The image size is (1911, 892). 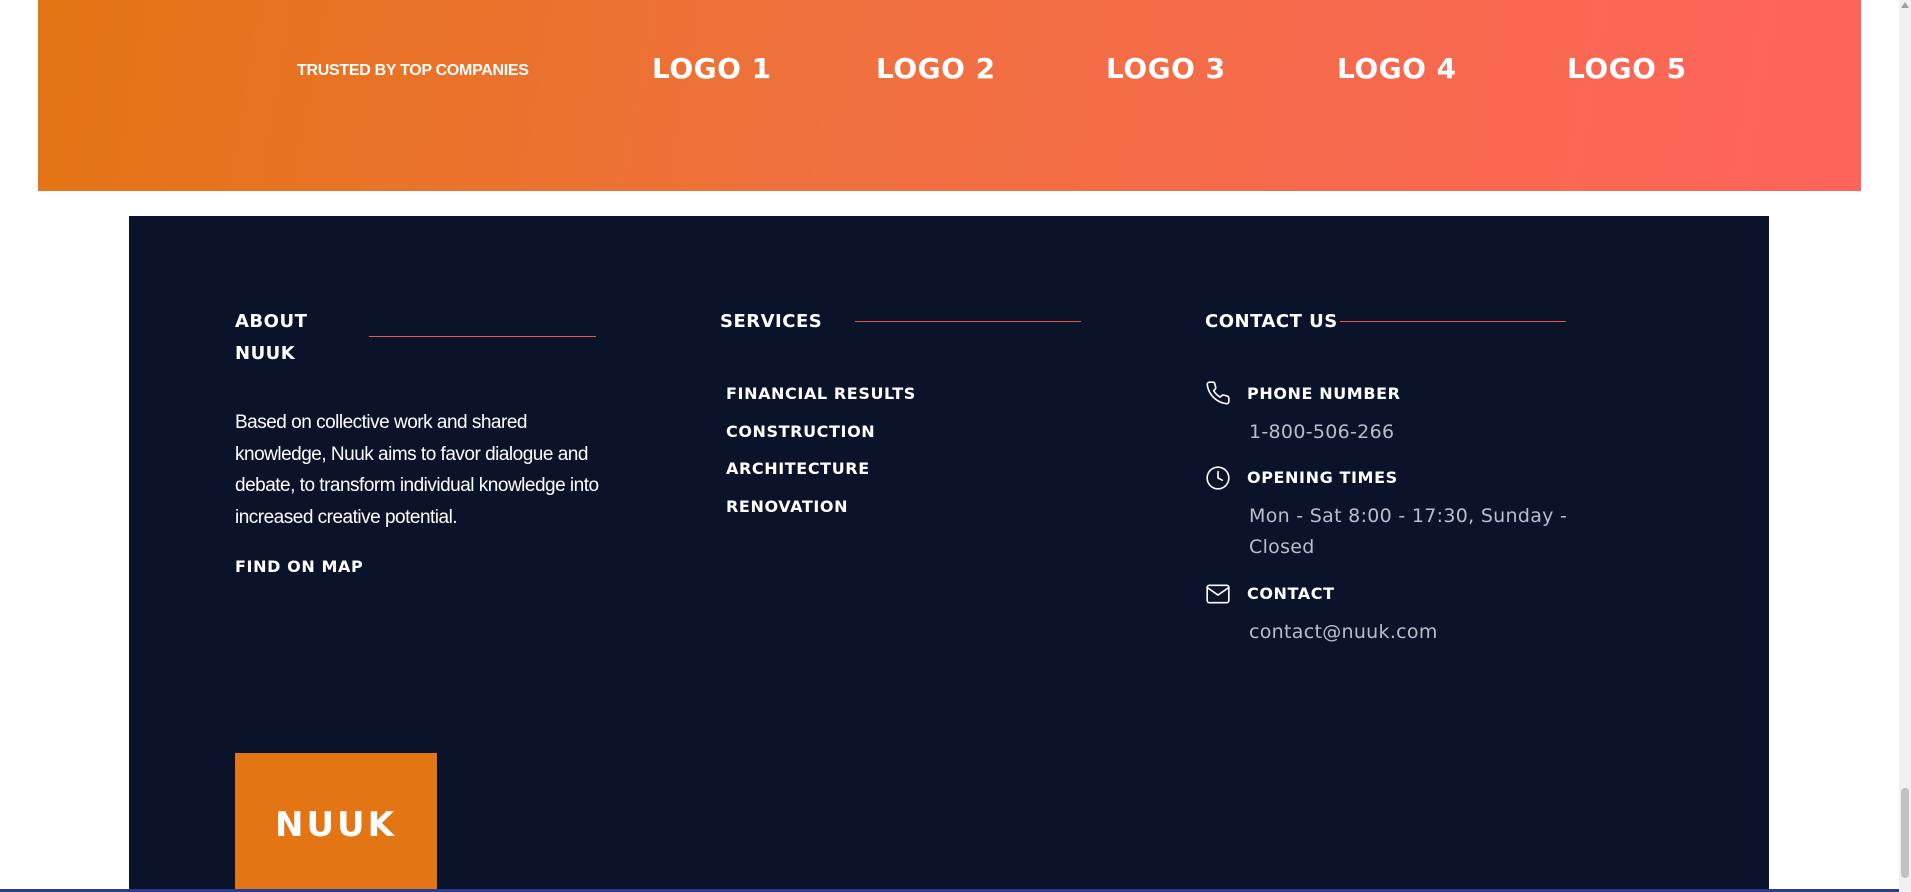 What do you see at coordinates (798, 468) in the screenshot?
I see `service-link-architecture: ARCHITECTURE` at bounding box center [798, 468].